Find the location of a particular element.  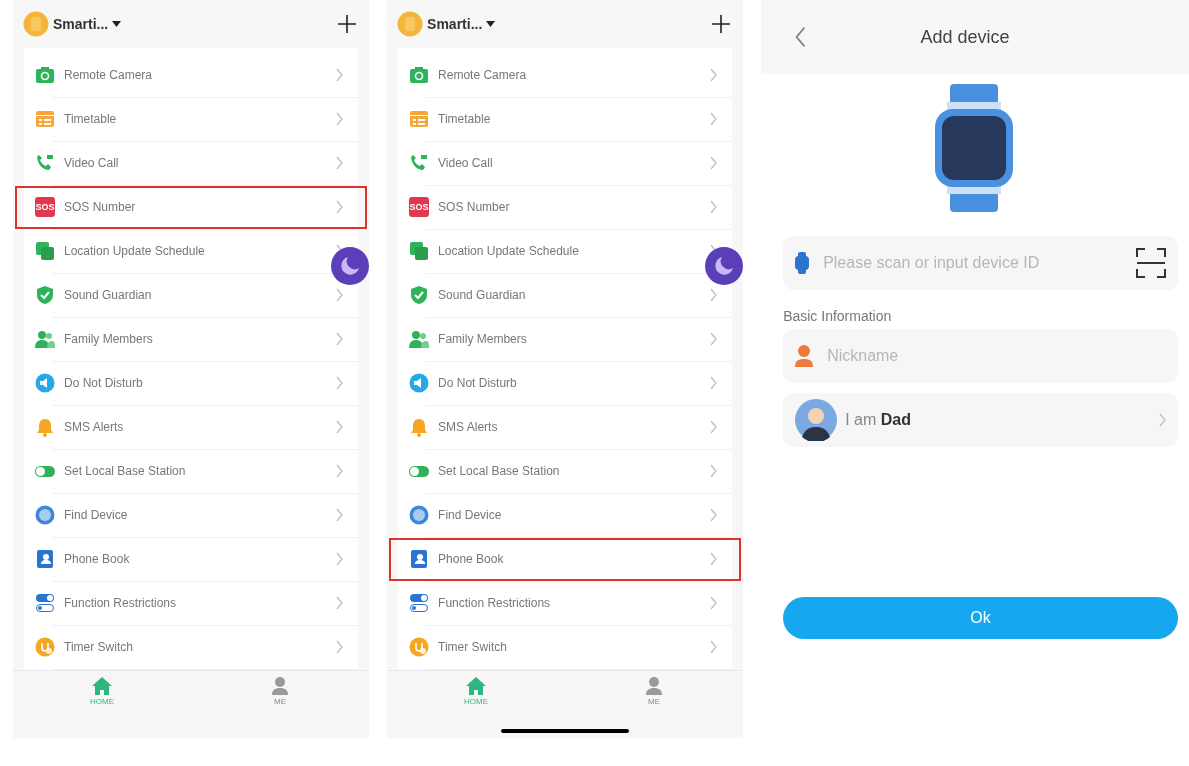

ok-button: Ok is located at coordinates (980, 618).